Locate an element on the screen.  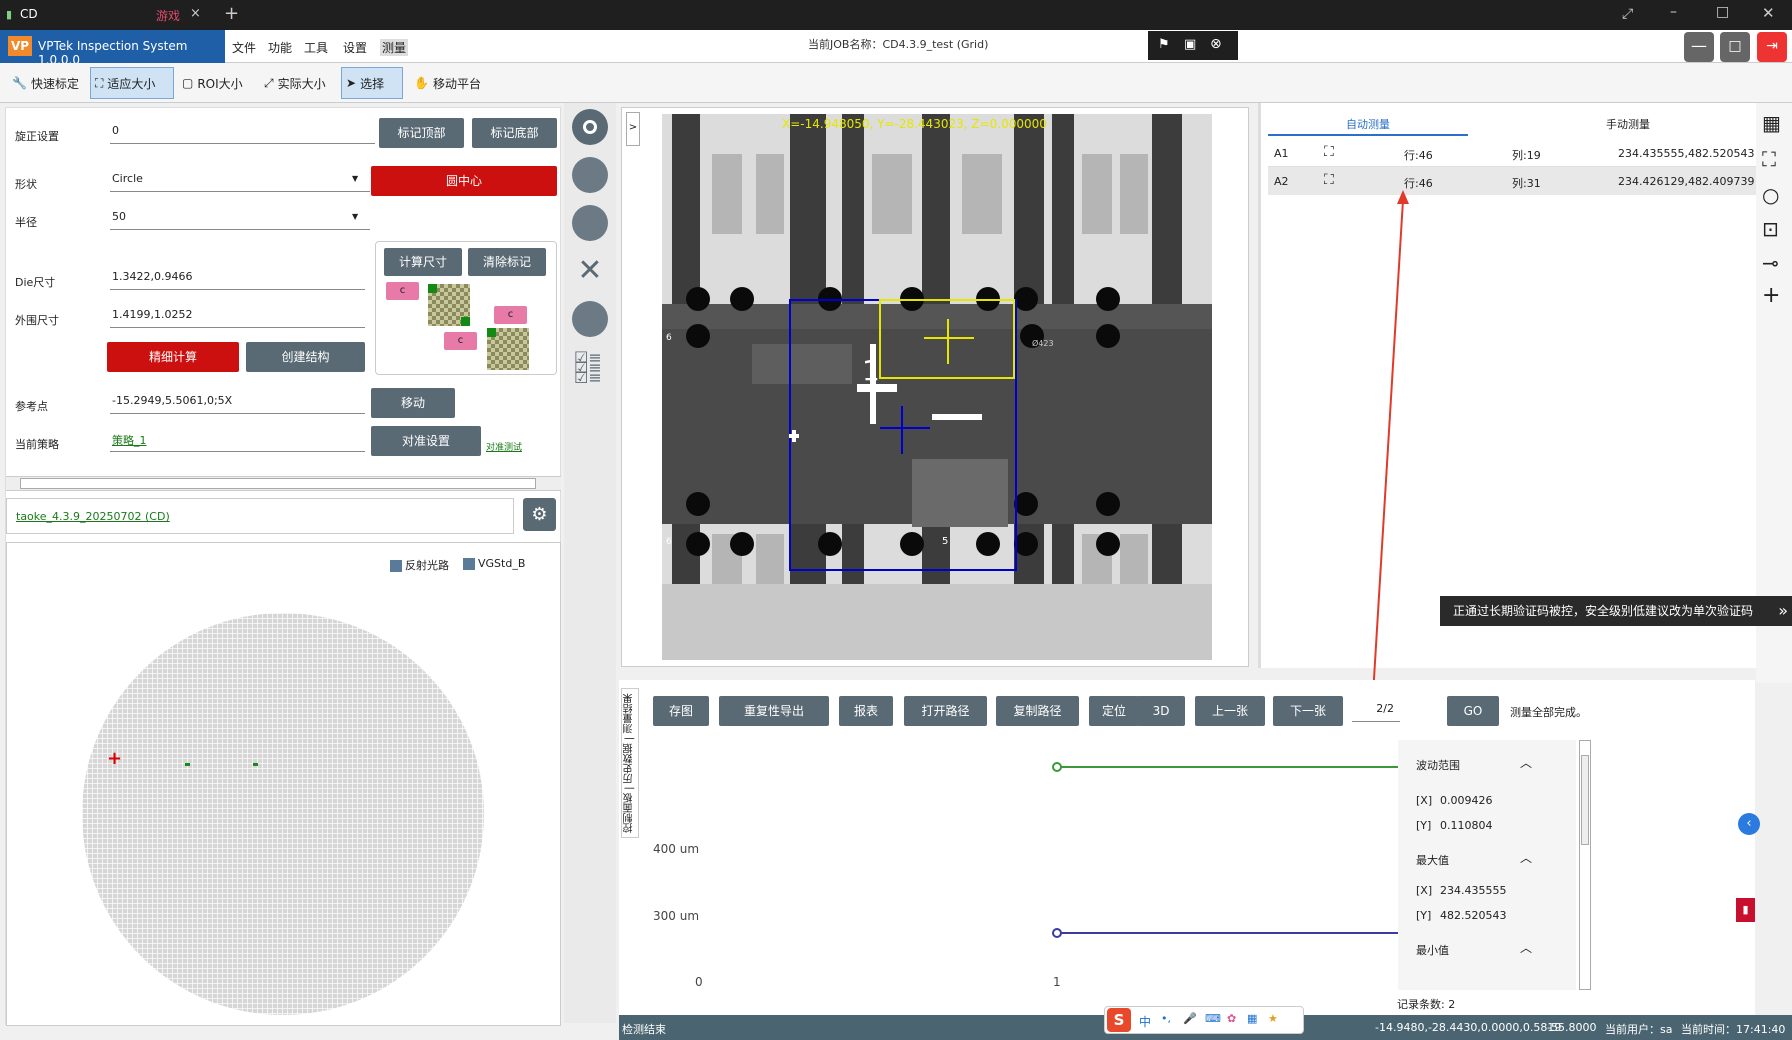
menu-measure: 测量 is located at coordinates (394, 47).